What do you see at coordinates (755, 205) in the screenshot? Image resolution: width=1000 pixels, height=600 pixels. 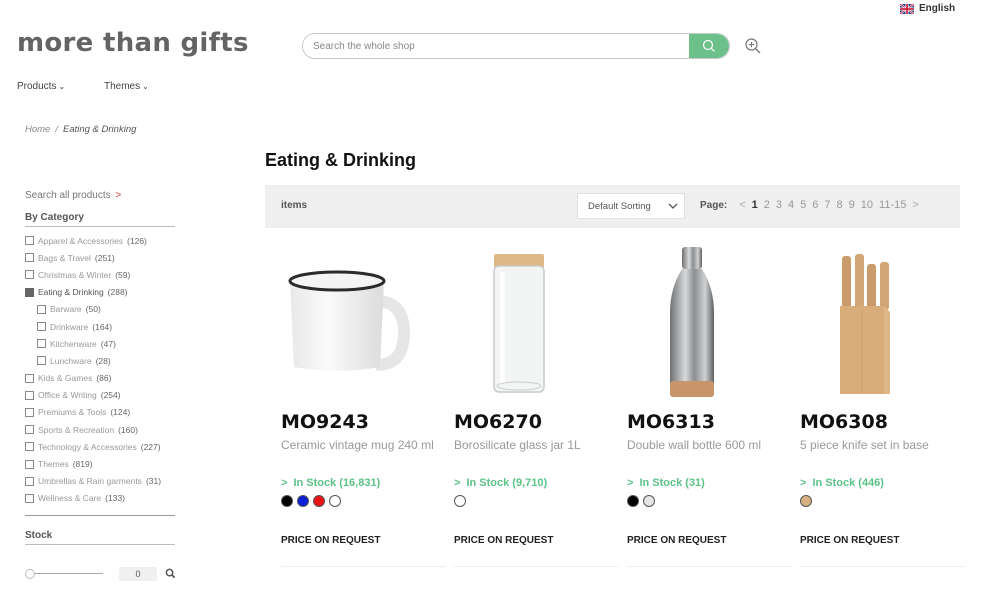 I see `page-link: 1` at bounding box center [755, 205].